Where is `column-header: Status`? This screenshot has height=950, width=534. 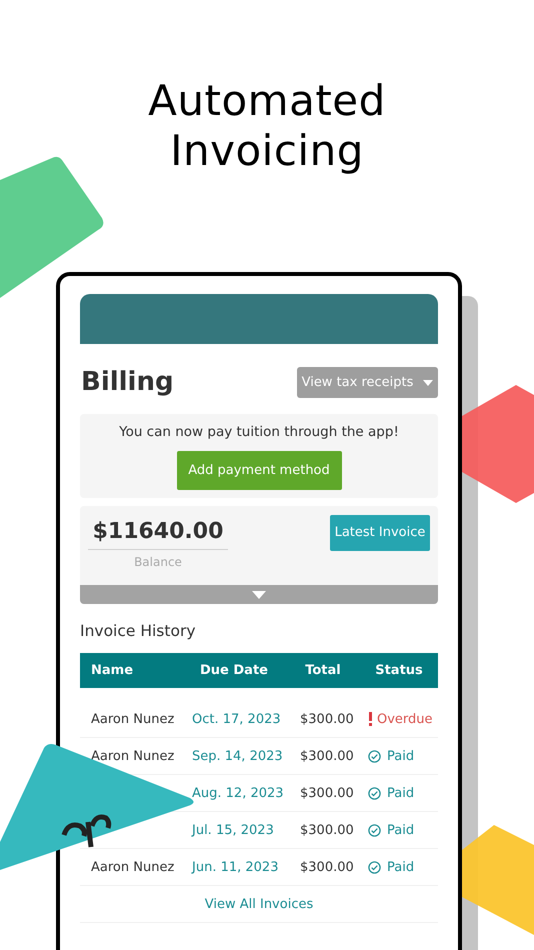 column-header: Status is located at coordinates (399, 671).